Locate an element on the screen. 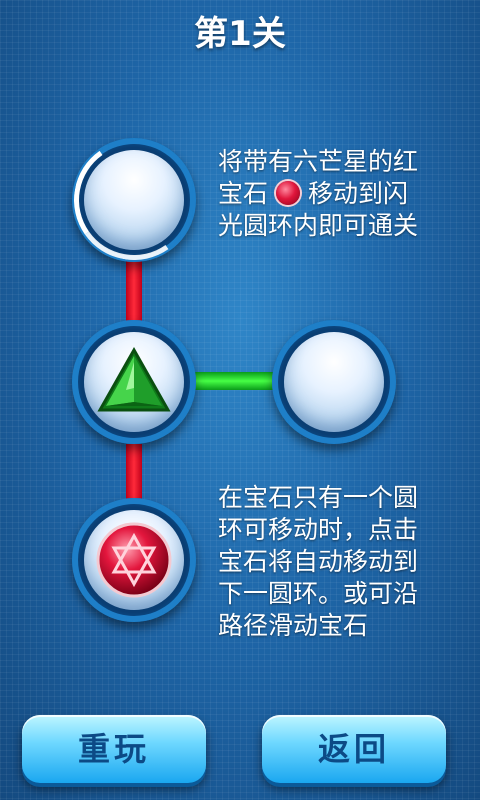 The width and height of the screenshot is (480, 800). ring-node-bottom is located at coordinates (134, 560).